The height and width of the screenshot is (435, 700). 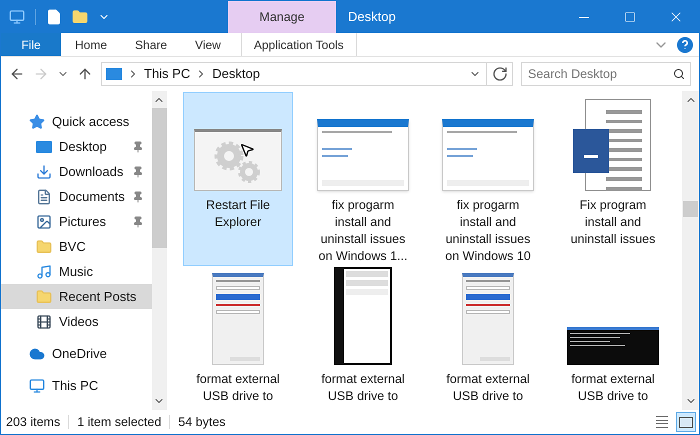 I want to click on file-item: Fix program install and uninstall issues, so click(x=613, y=179).